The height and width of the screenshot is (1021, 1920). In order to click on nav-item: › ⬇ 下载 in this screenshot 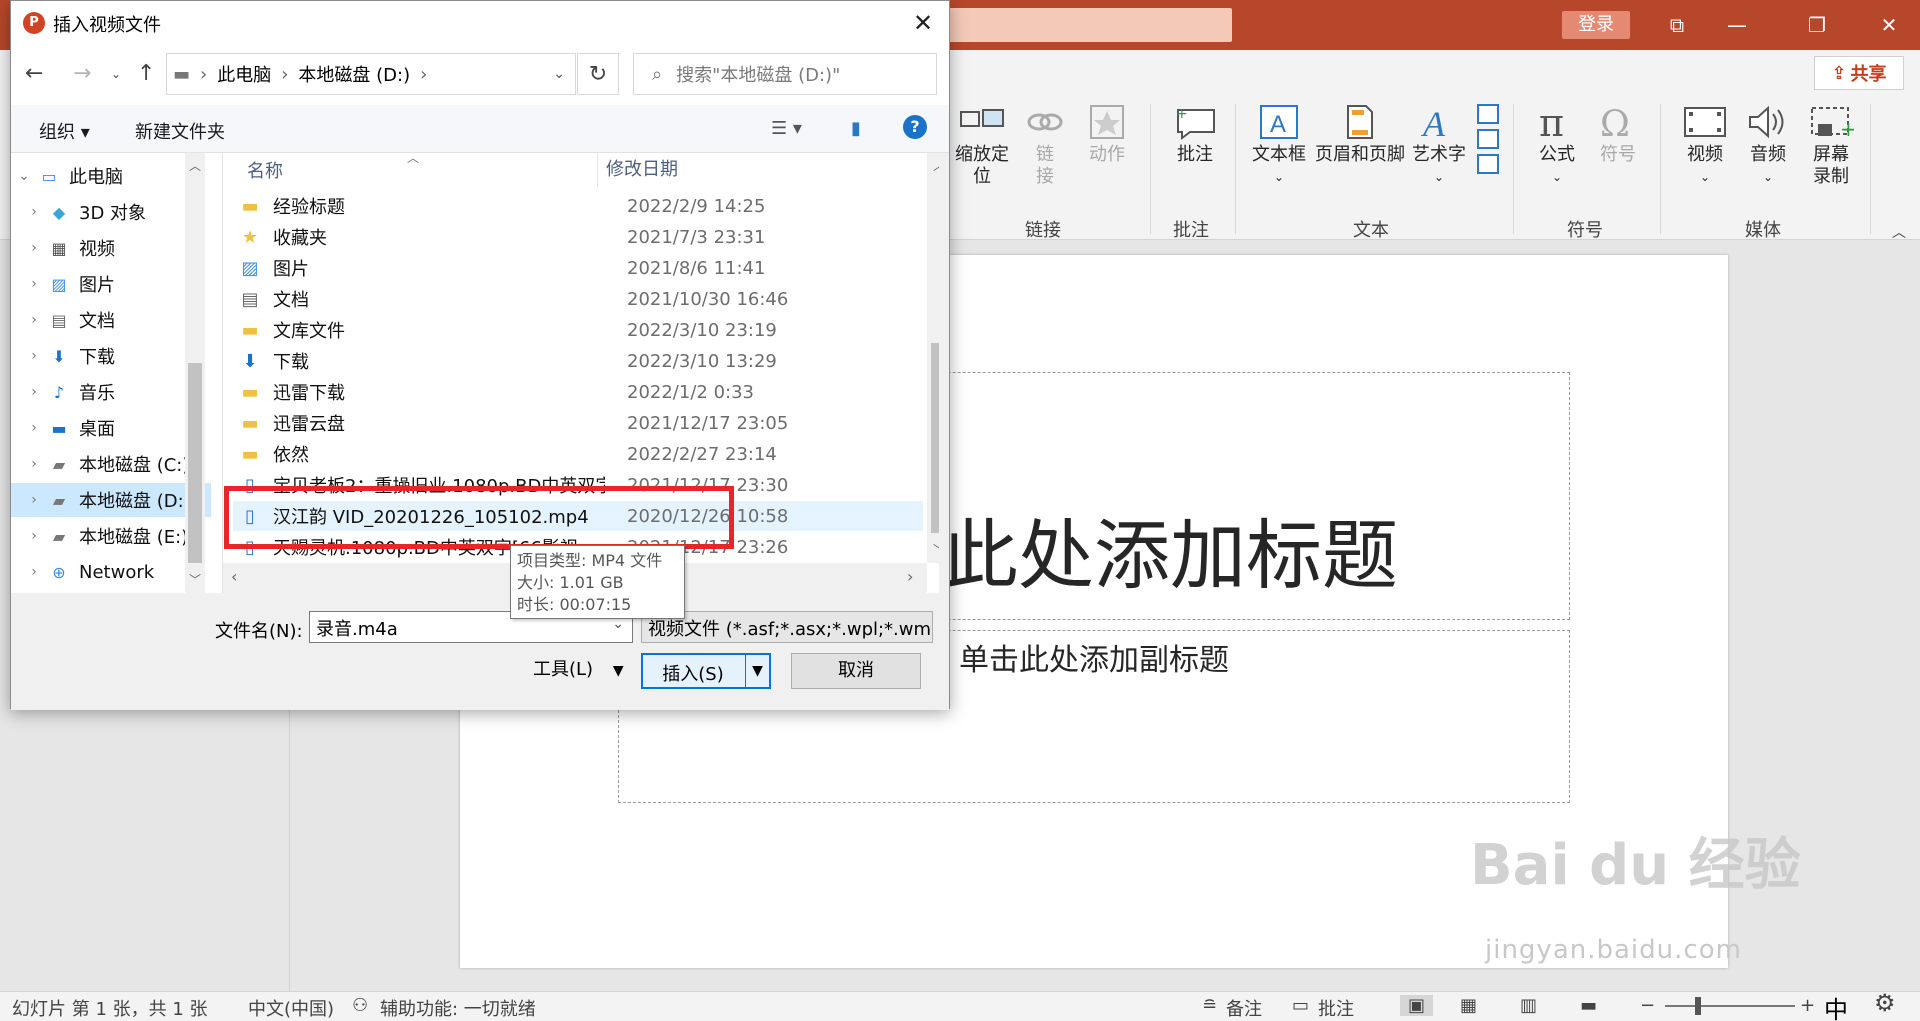, I will do `click(111, 356)`.